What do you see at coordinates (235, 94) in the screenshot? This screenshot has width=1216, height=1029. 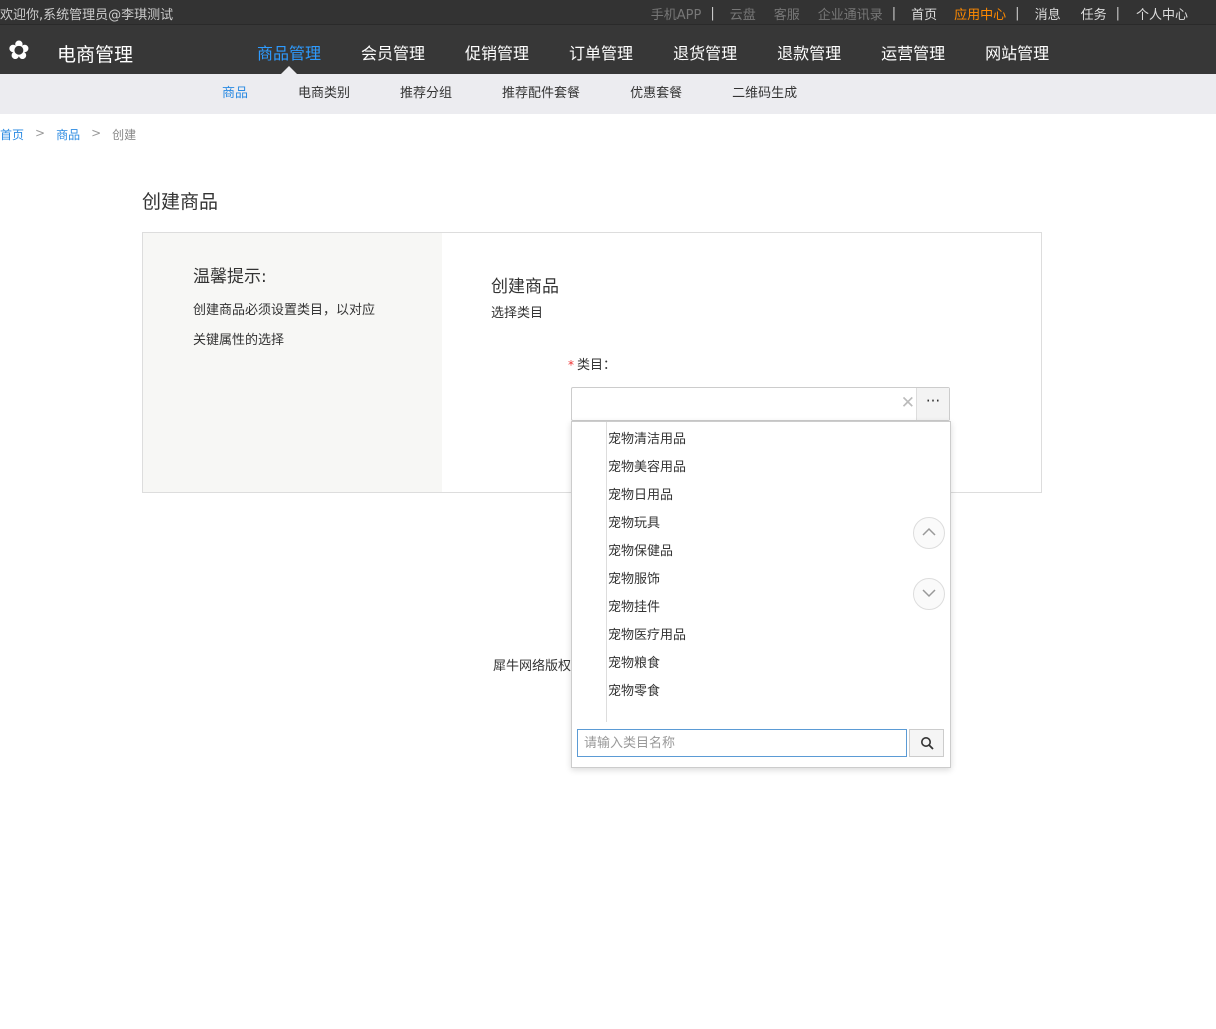 I see `subnav-item-product: 商品` at bounding box center [235, 94].